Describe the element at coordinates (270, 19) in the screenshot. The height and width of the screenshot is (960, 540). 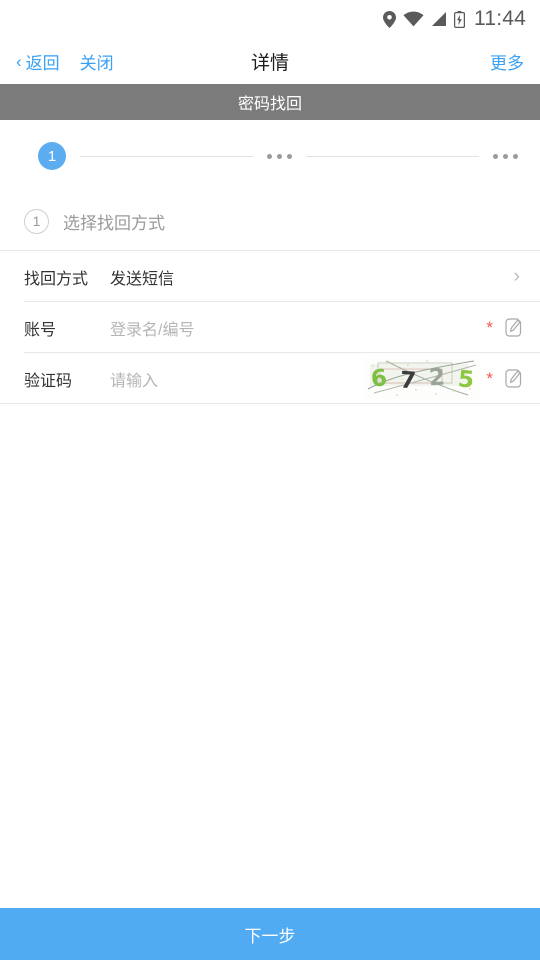
I see `status-bar: 11:44` at that location.